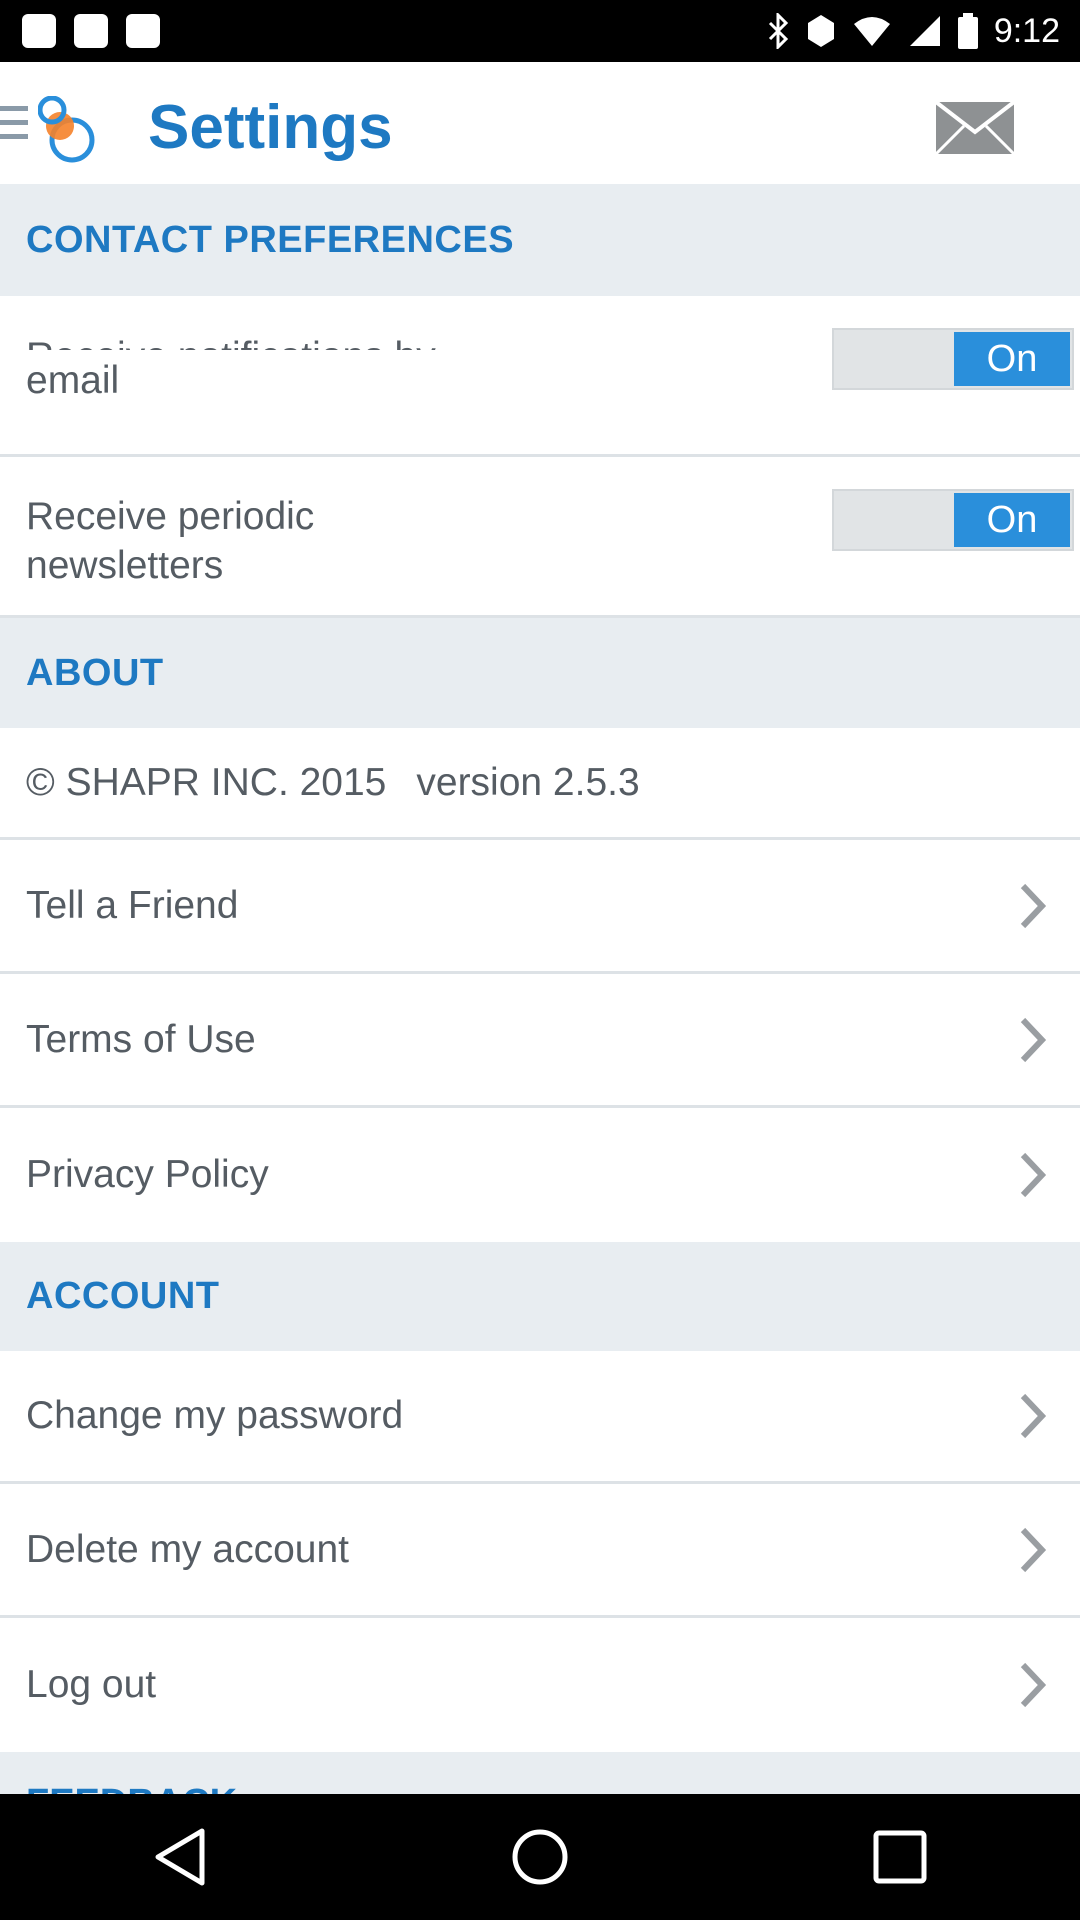 The height and width of the screenshot is (1920, 1080). I want to click on list-item-terms-of-use: Terms of Use, so click(540, 1041).